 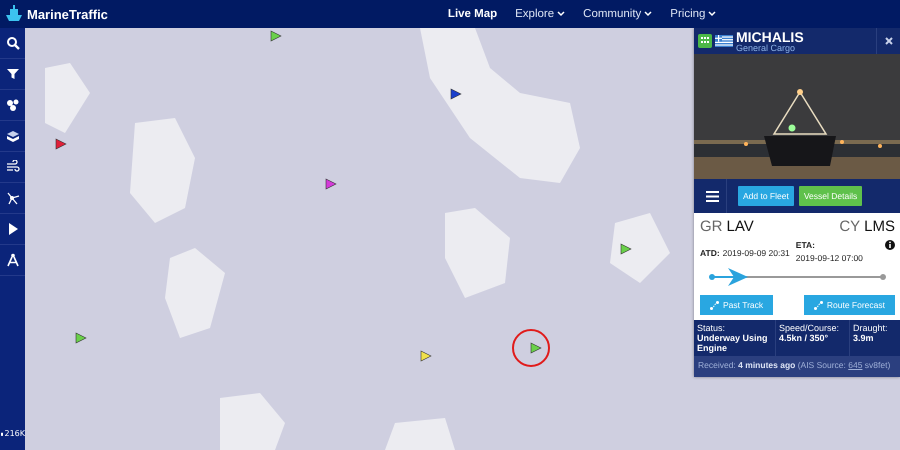 I want to click on compass-icon, so click(x=13, y=260).